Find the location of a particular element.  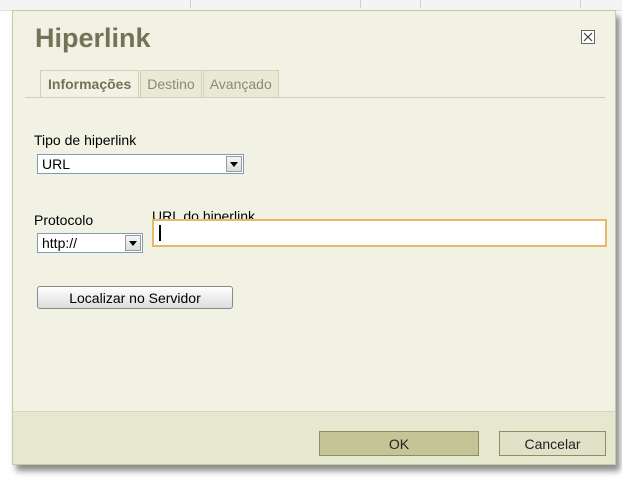

tab-avancado: Avançado is located at coordinates (240, 84).